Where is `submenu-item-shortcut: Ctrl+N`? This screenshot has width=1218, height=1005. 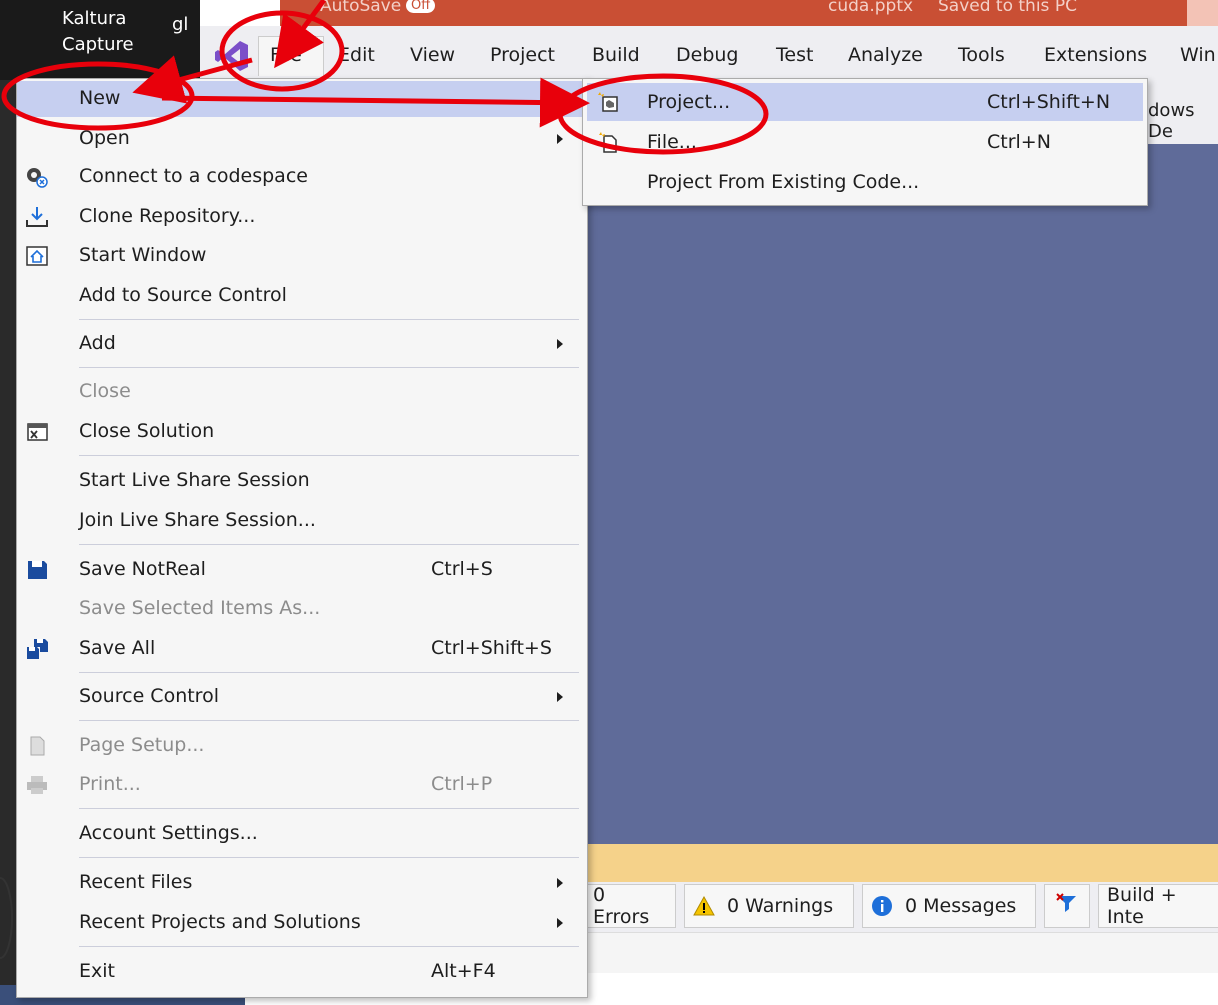 submenu-item-shortcut: Ctrl+N is located at coordinates (1019, 142).